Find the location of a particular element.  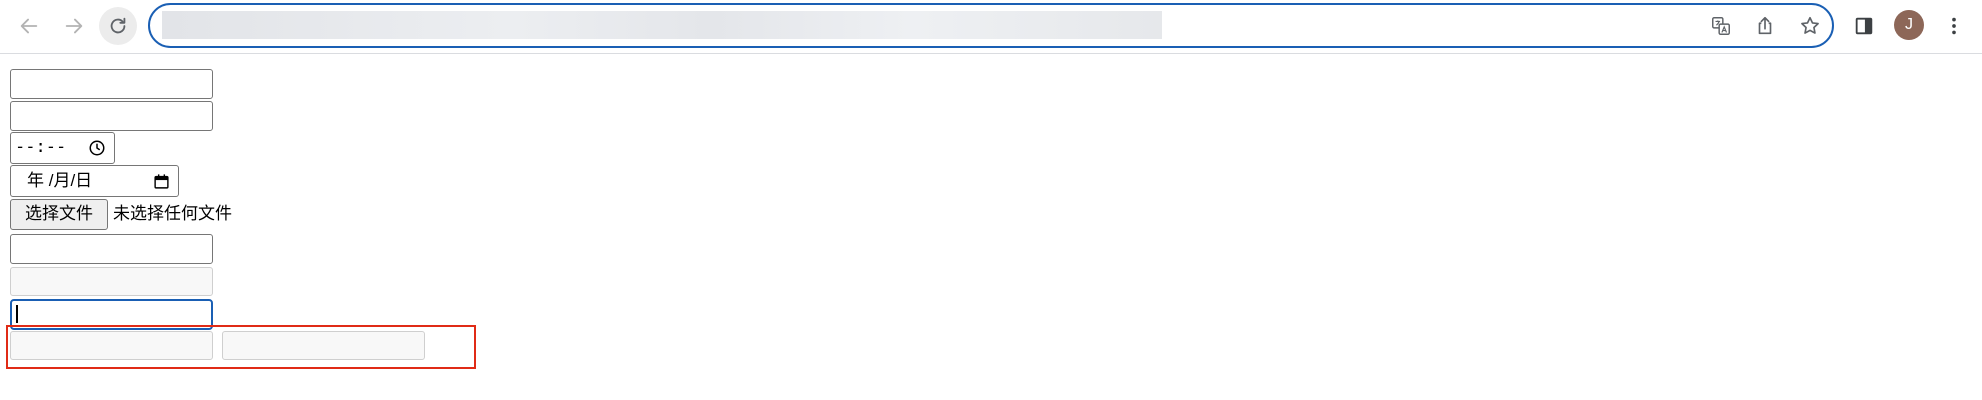

readonly-input is located at coordinates (111, 281).